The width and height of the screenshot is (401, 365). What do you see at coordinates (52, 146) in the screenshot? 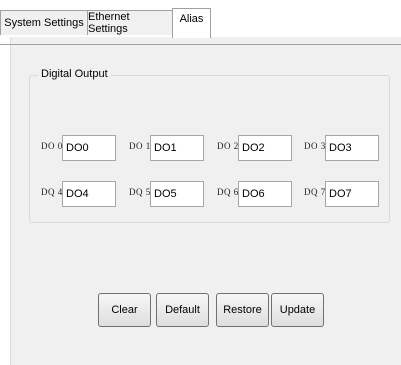
I see `do0-label: DO 0` at bounding box center [52, 146].